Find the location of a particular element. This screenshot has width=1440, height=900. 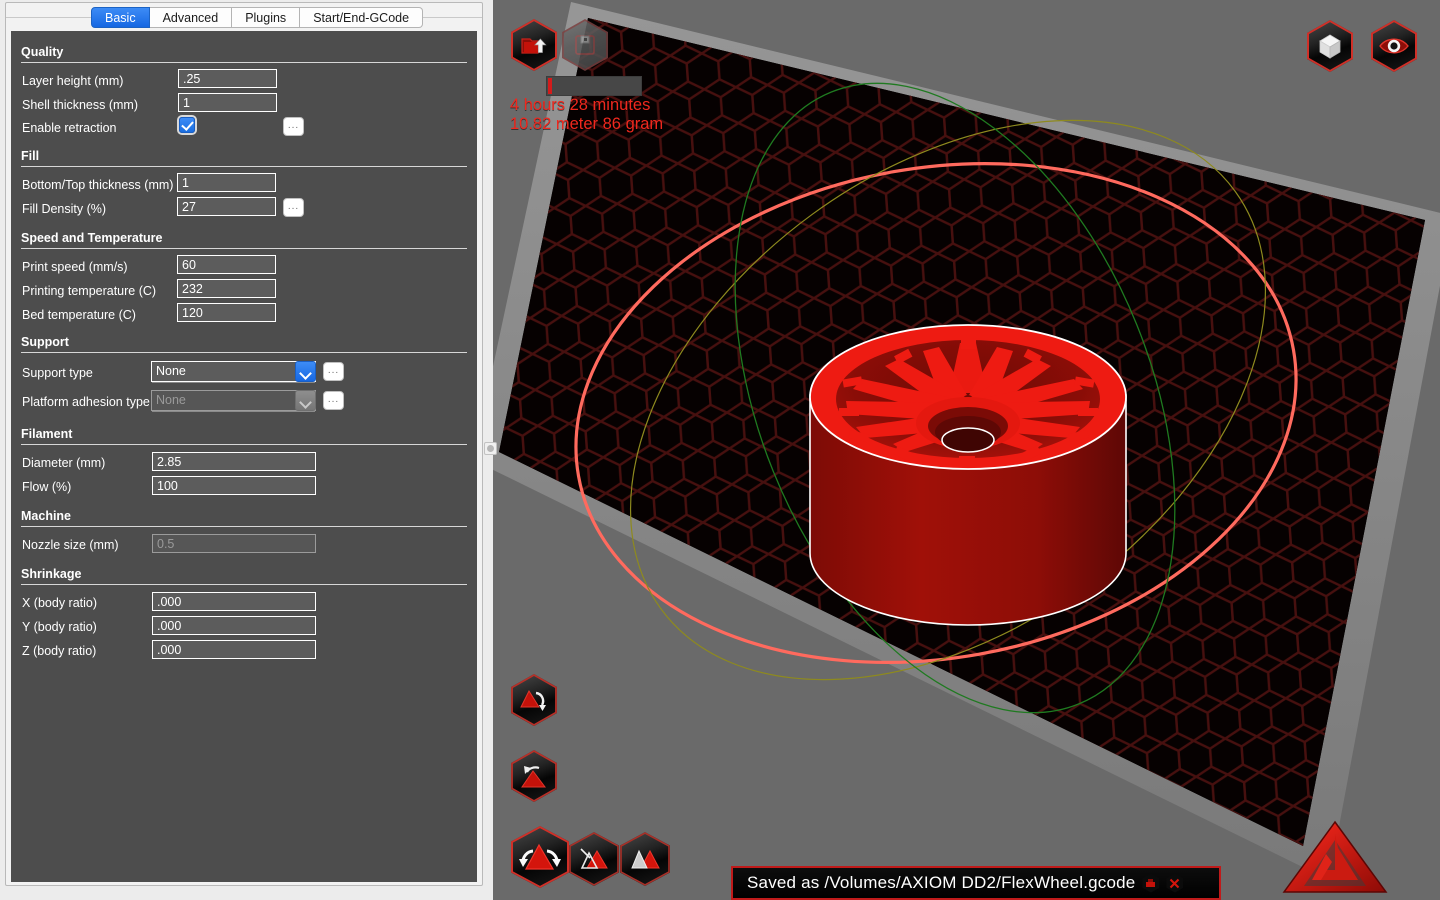

label-print-speed: Print speed (mm/s) is located at coordinates (75, 267).